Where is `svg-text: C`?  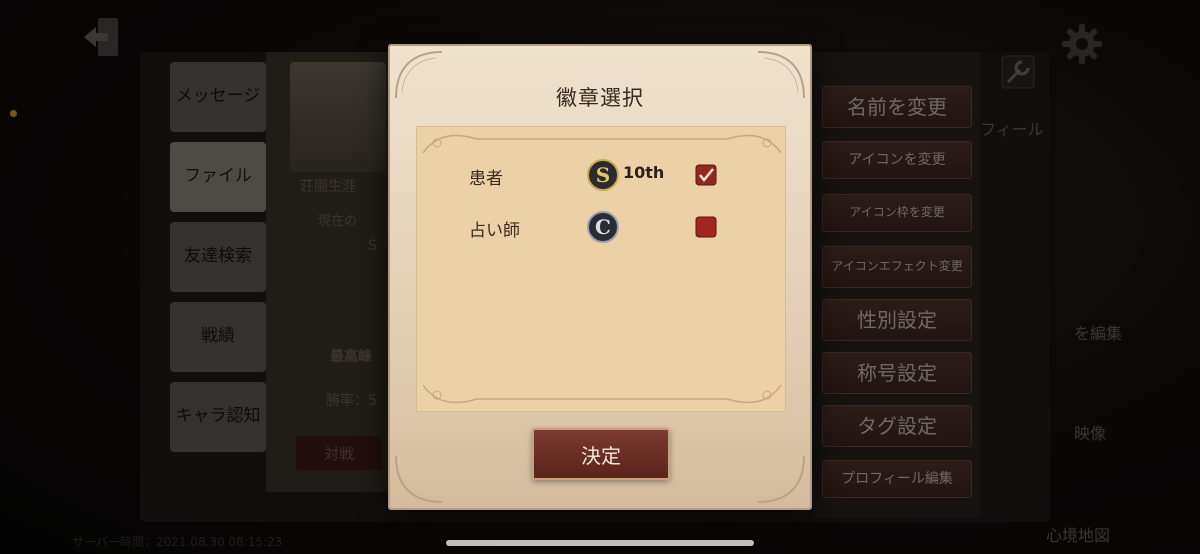
svg-text: C is located at coordinates (603, 227).